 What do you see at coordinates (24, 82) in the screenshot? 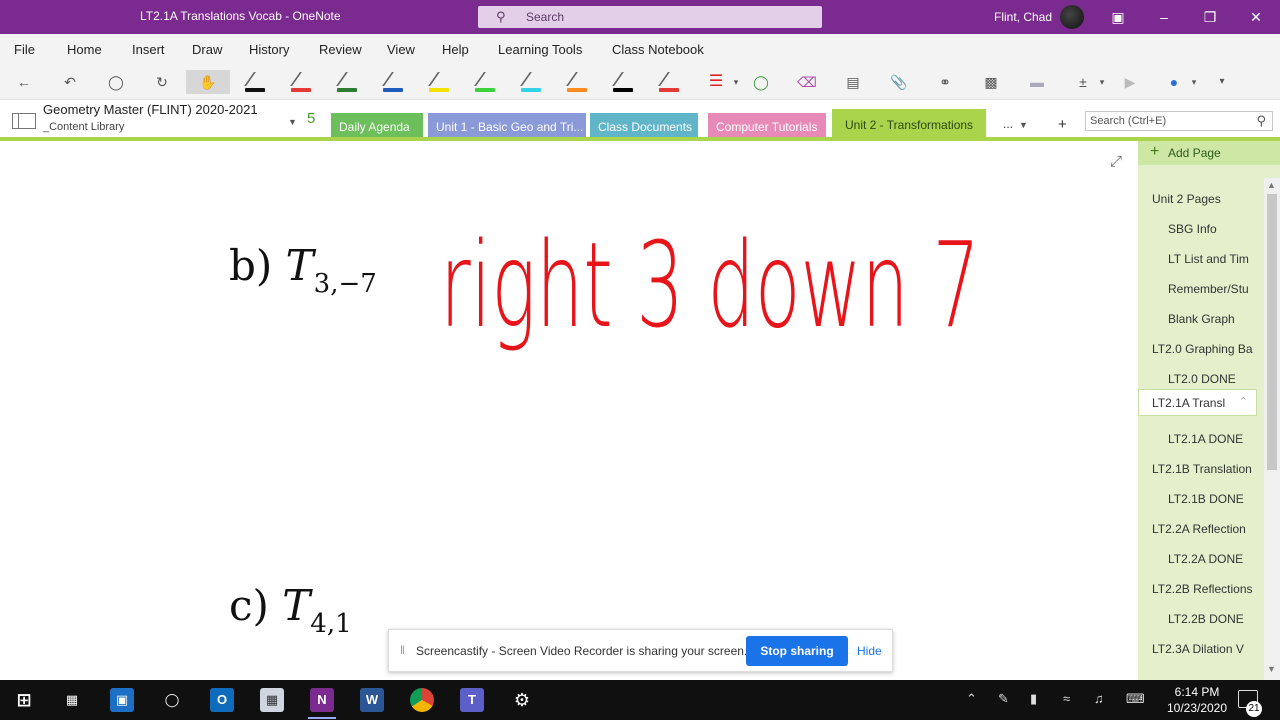
I see `back-icon: ←` at bounding box center [24, 82].